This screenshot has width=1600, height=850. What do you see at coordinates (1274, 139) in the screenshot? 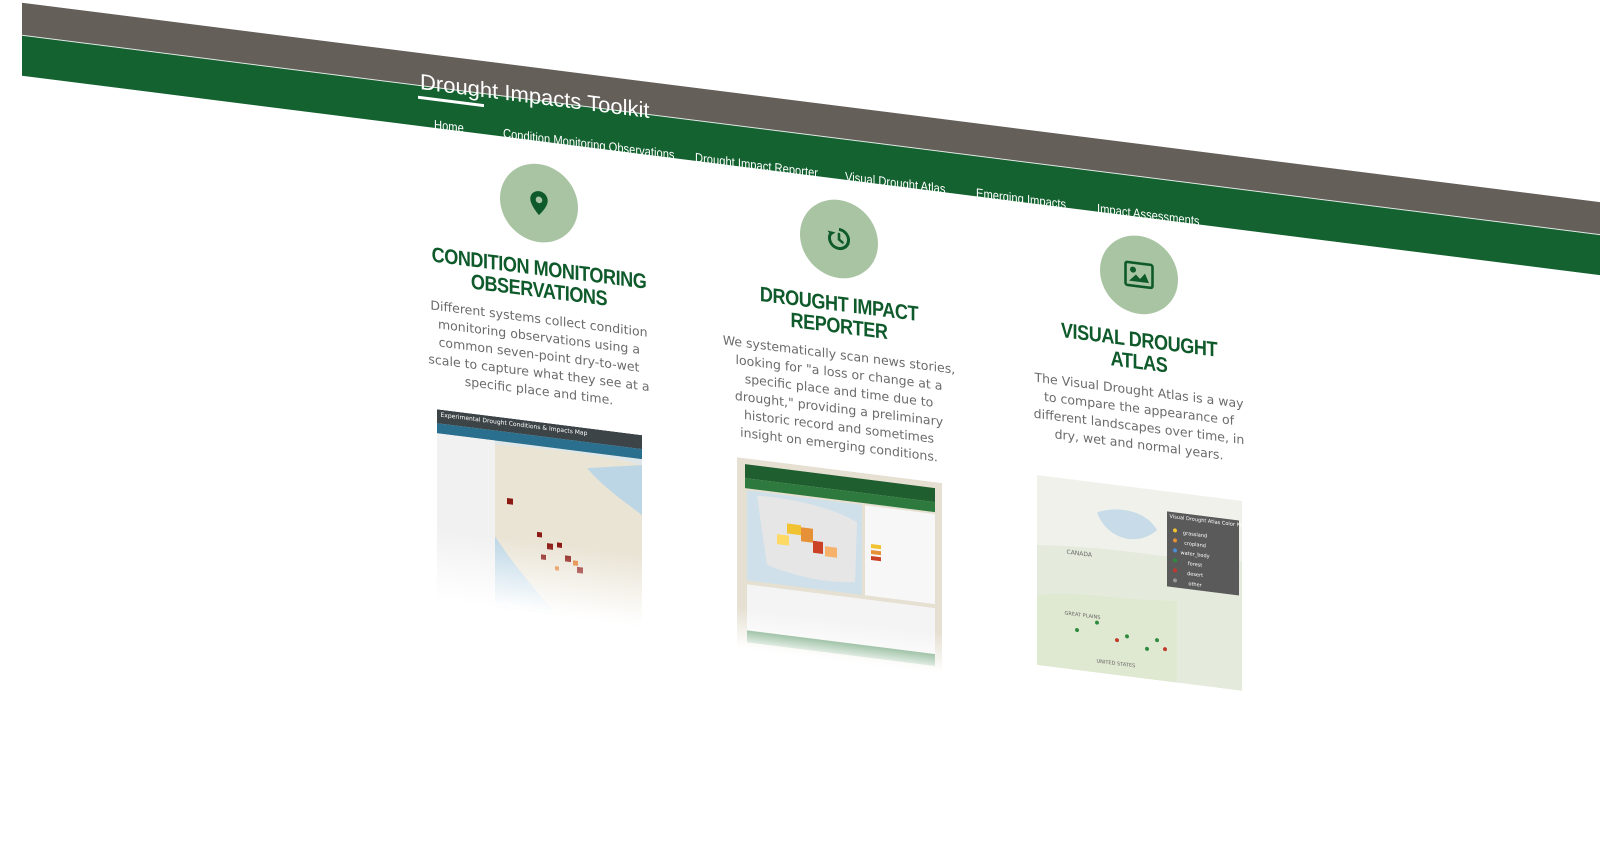
I see `login-link: Login` at bounding box center [1274, 139].